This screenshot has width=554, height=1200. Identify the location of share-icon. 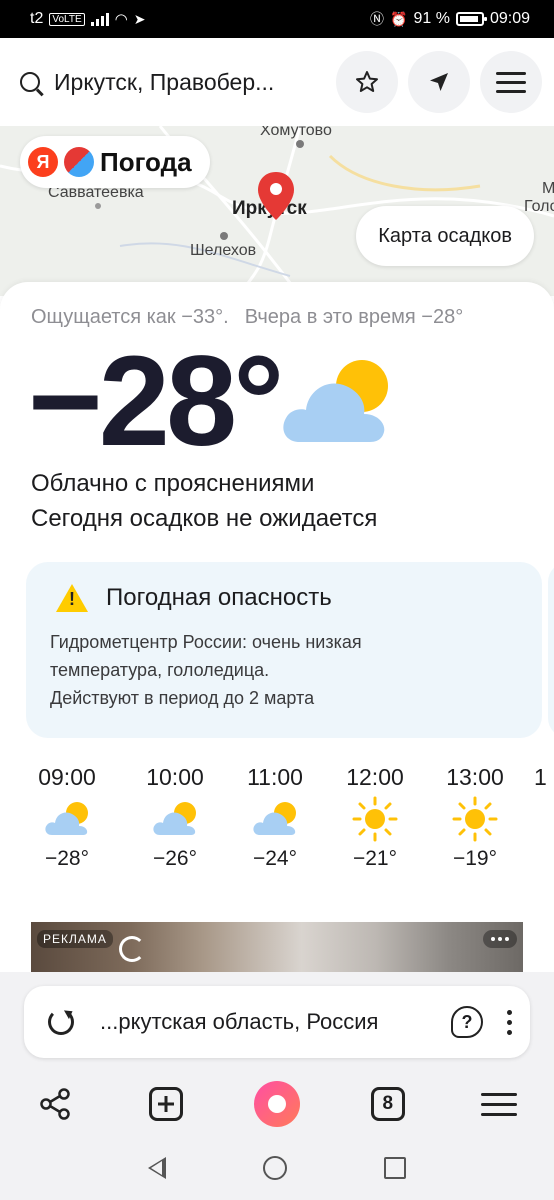
(55, 1104).